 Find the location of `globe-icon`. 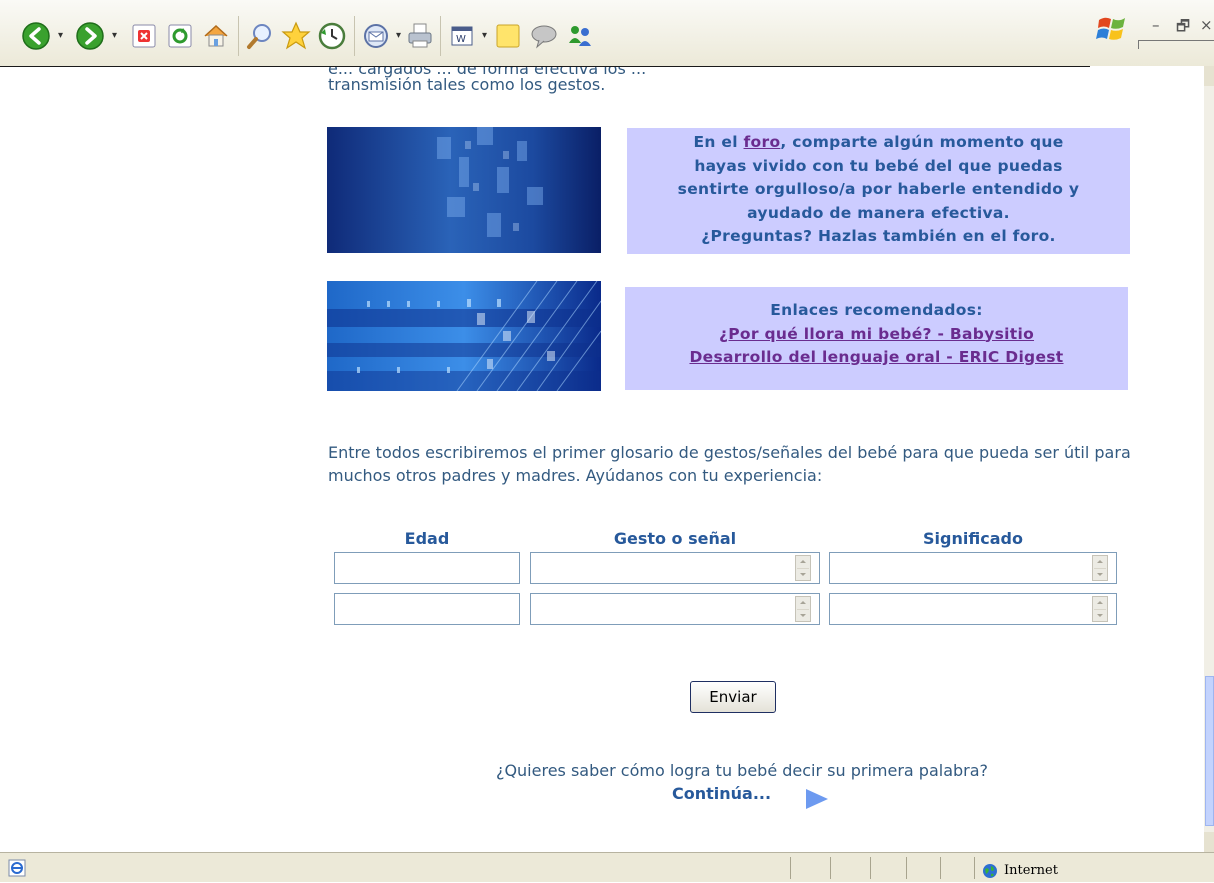

globe-icon is located at coordinates (990, 873).